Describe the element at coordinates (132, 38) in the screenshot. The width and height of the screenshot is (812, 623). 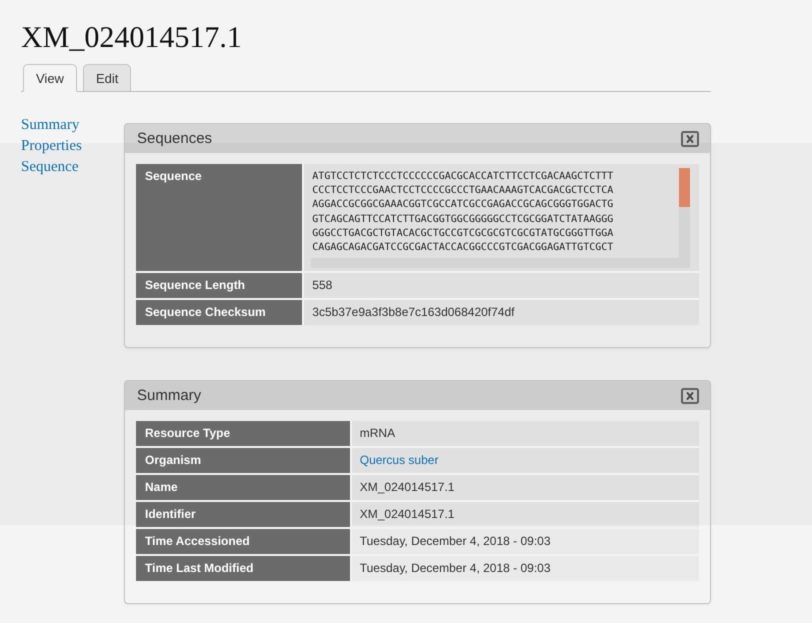
I see `page-title: XM_024014517.1` at that location.